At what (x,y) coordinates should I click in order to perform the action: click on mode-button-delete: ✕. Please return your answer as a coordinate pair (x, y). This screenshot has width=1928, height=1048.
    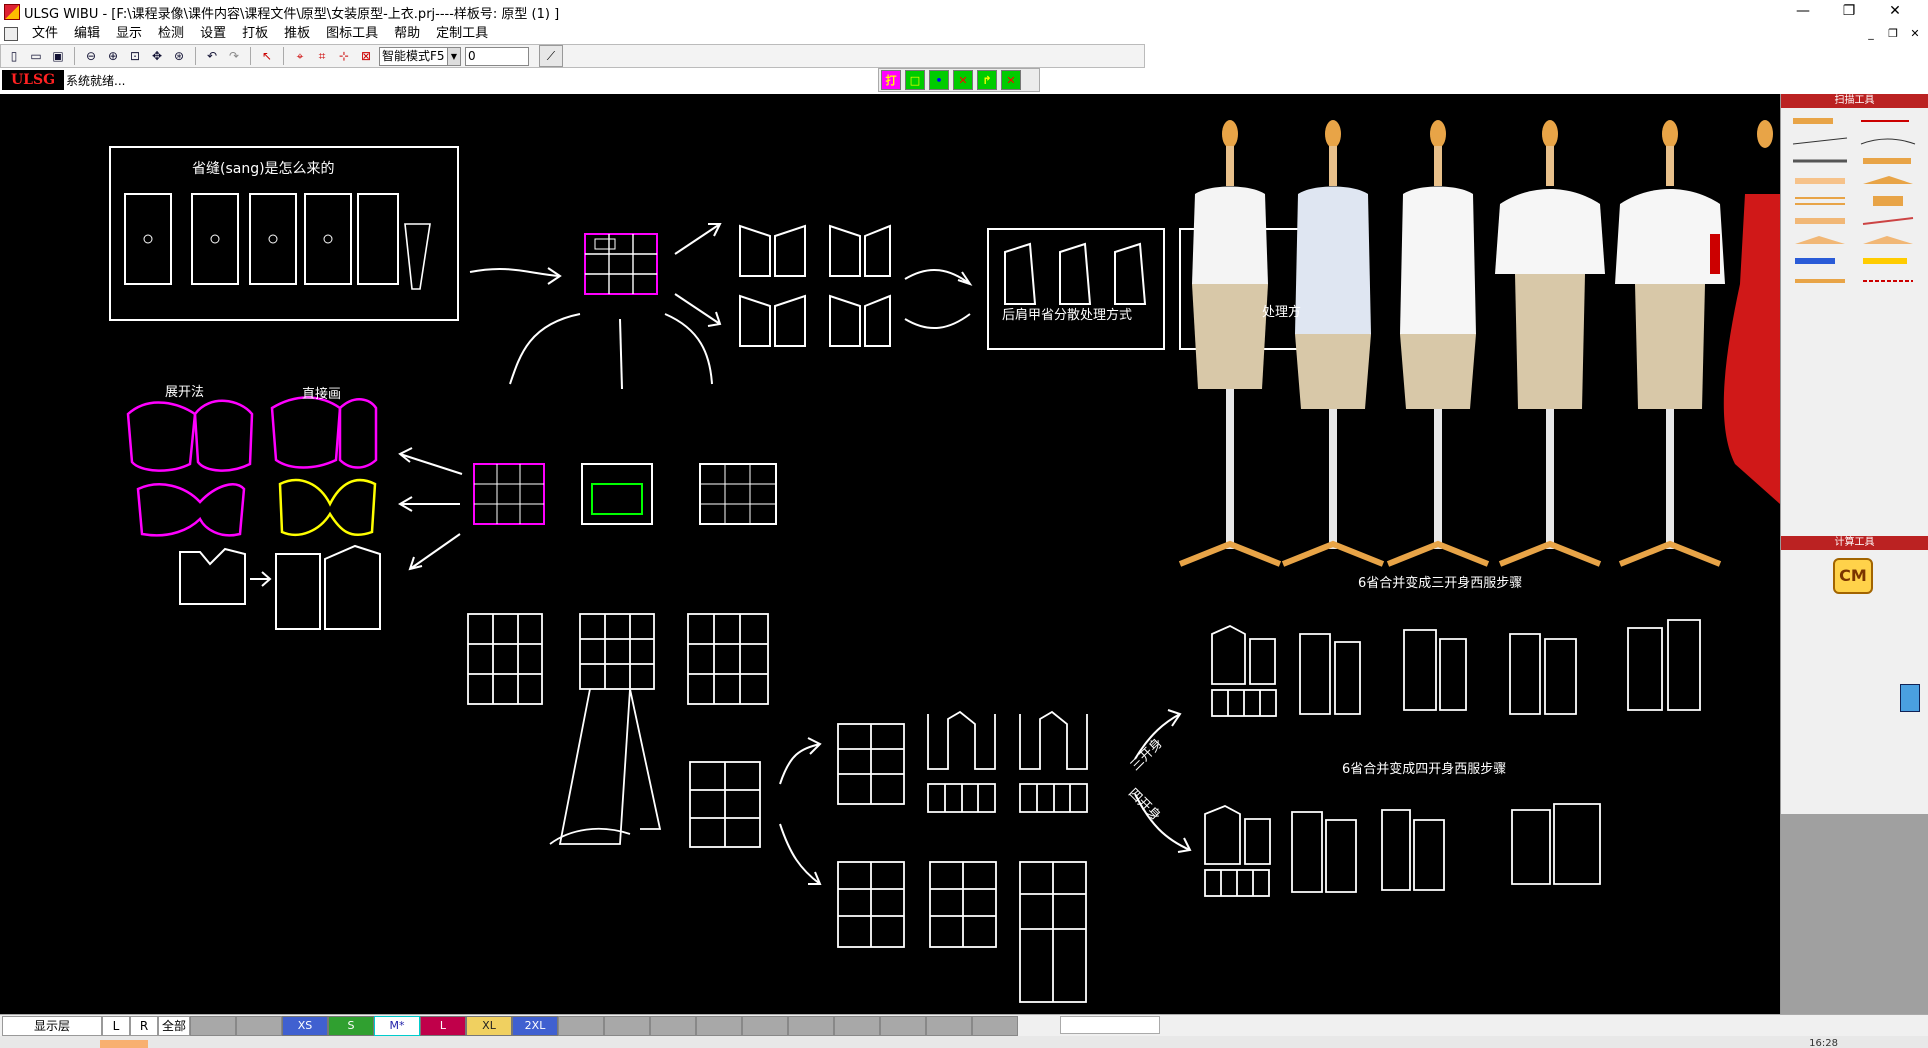
    Looking at the image, I should click on (1011, 80).